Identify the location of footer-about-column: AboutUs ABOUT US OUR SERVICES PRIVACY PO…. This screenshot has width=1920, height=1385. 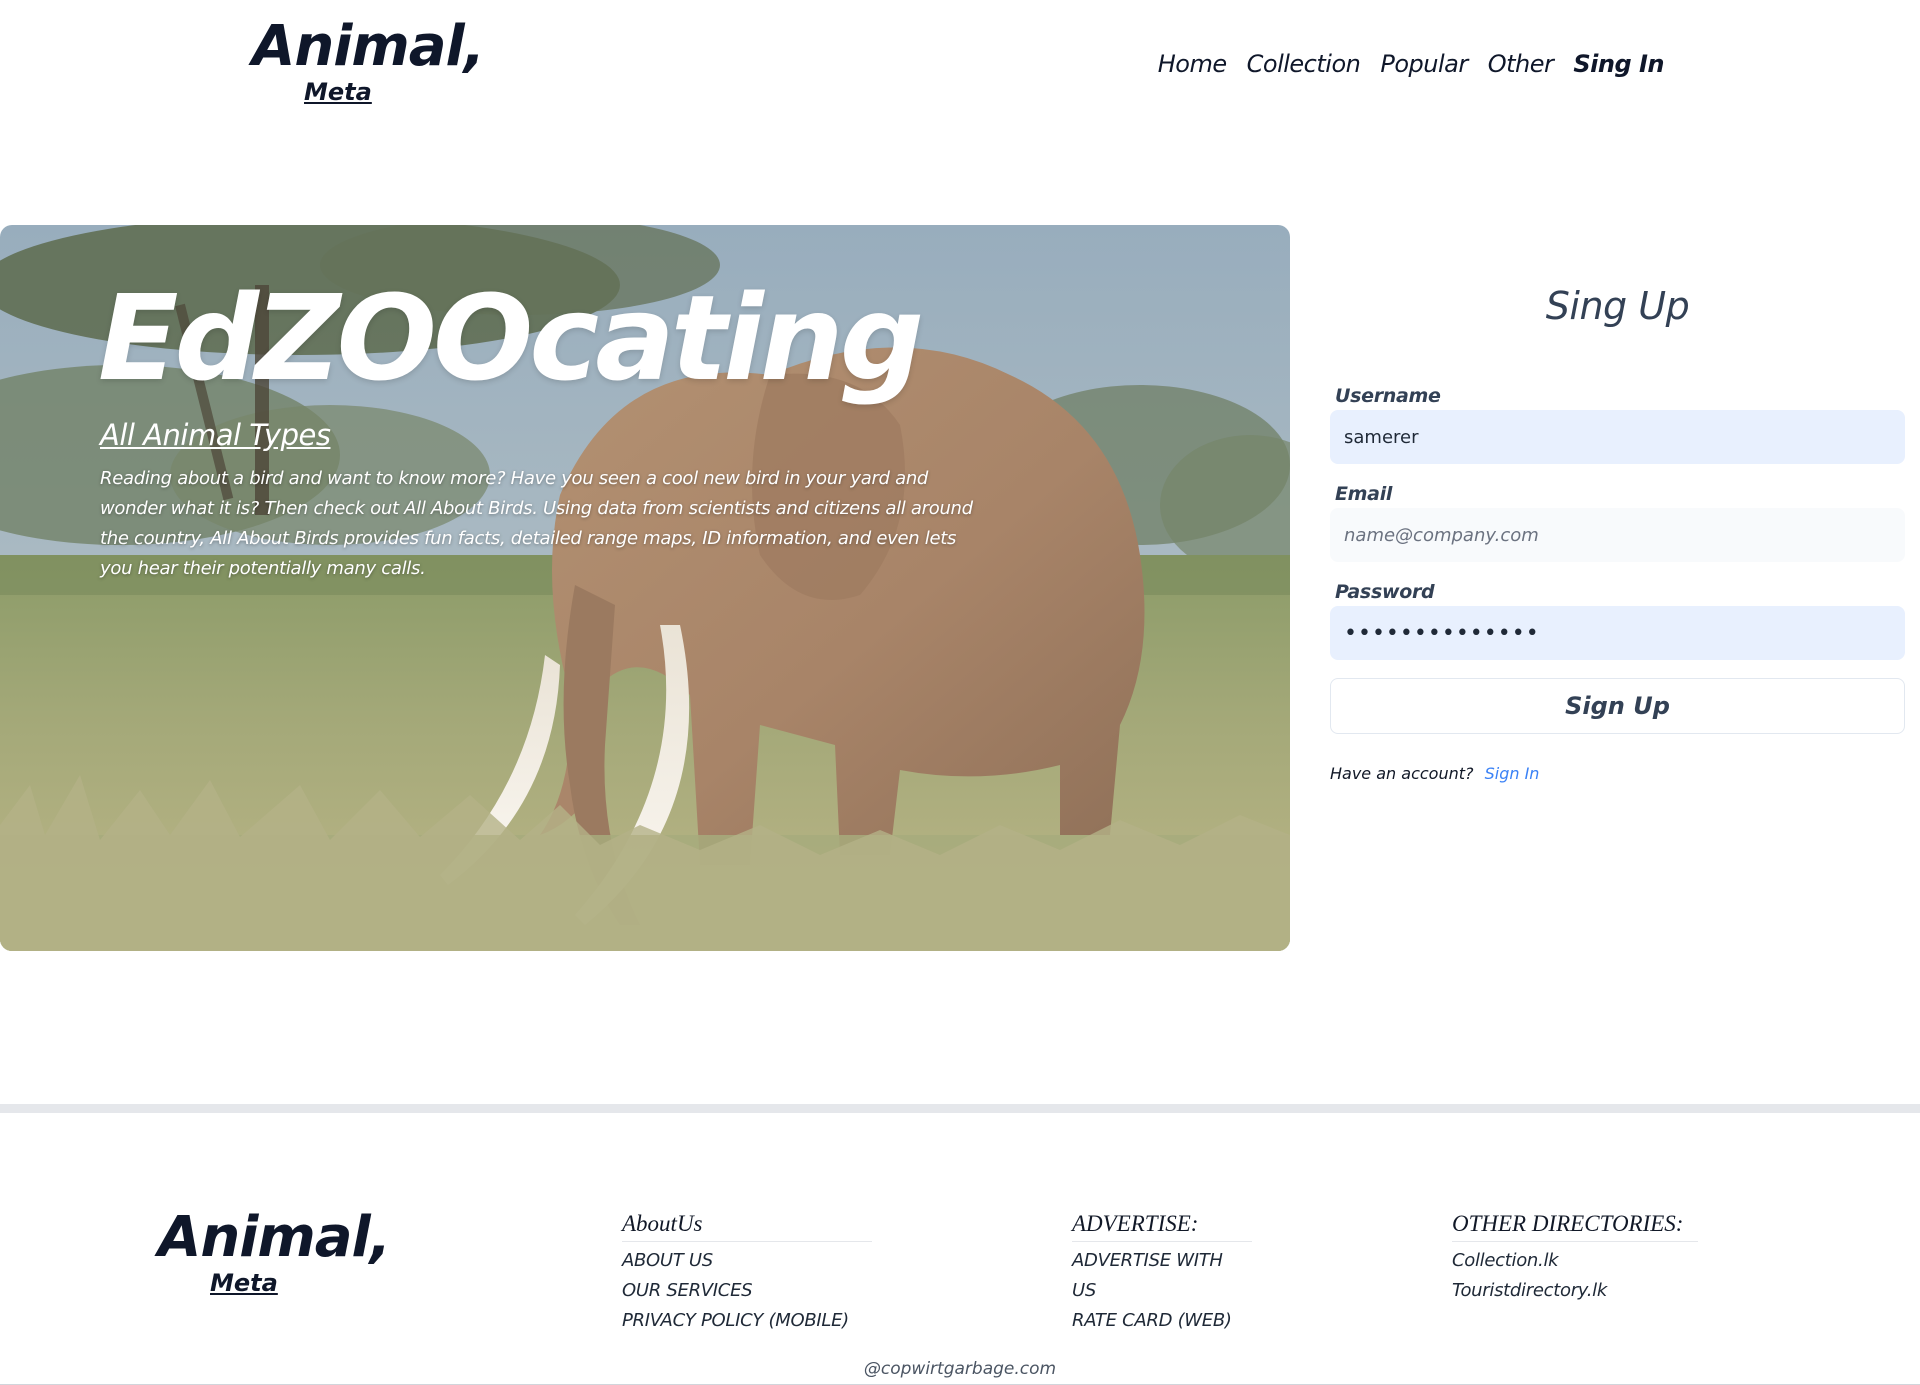
(747, 1272).